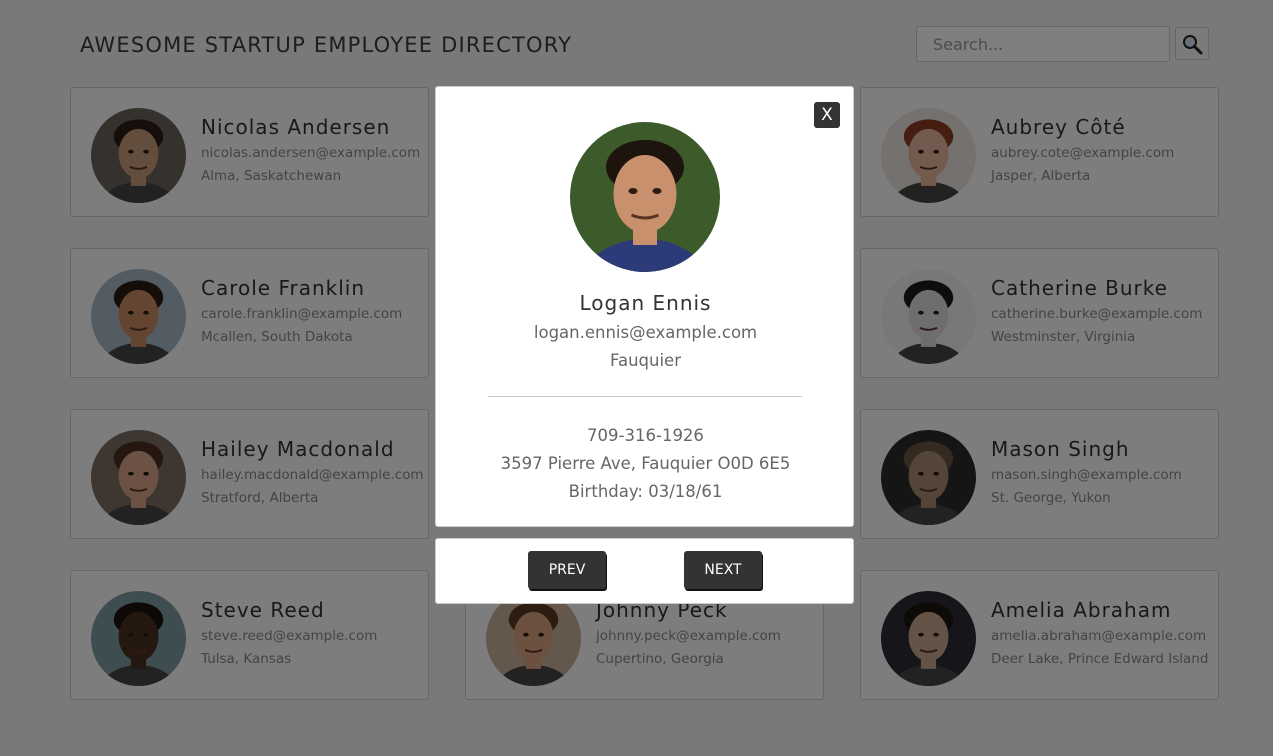 Image resolution: width=1273 pixels, height=756 pixels. Describe the element at coordinates (645, 491) in the screenshot. I see `modal-birthday: Birthday: 03/18/61` at that location.